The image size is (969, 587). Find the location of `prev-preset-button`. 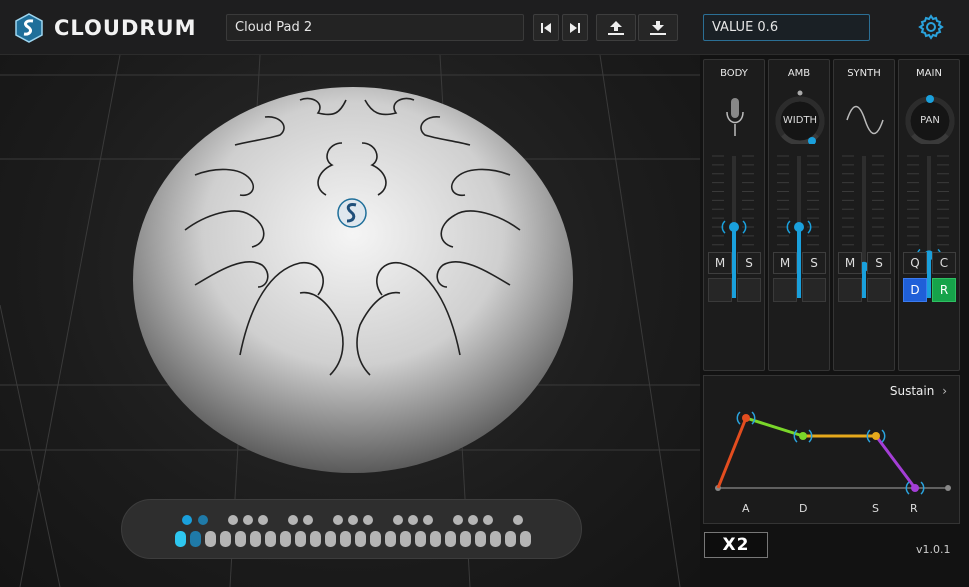

prev-preset-button is located at coordinates (546, 27).